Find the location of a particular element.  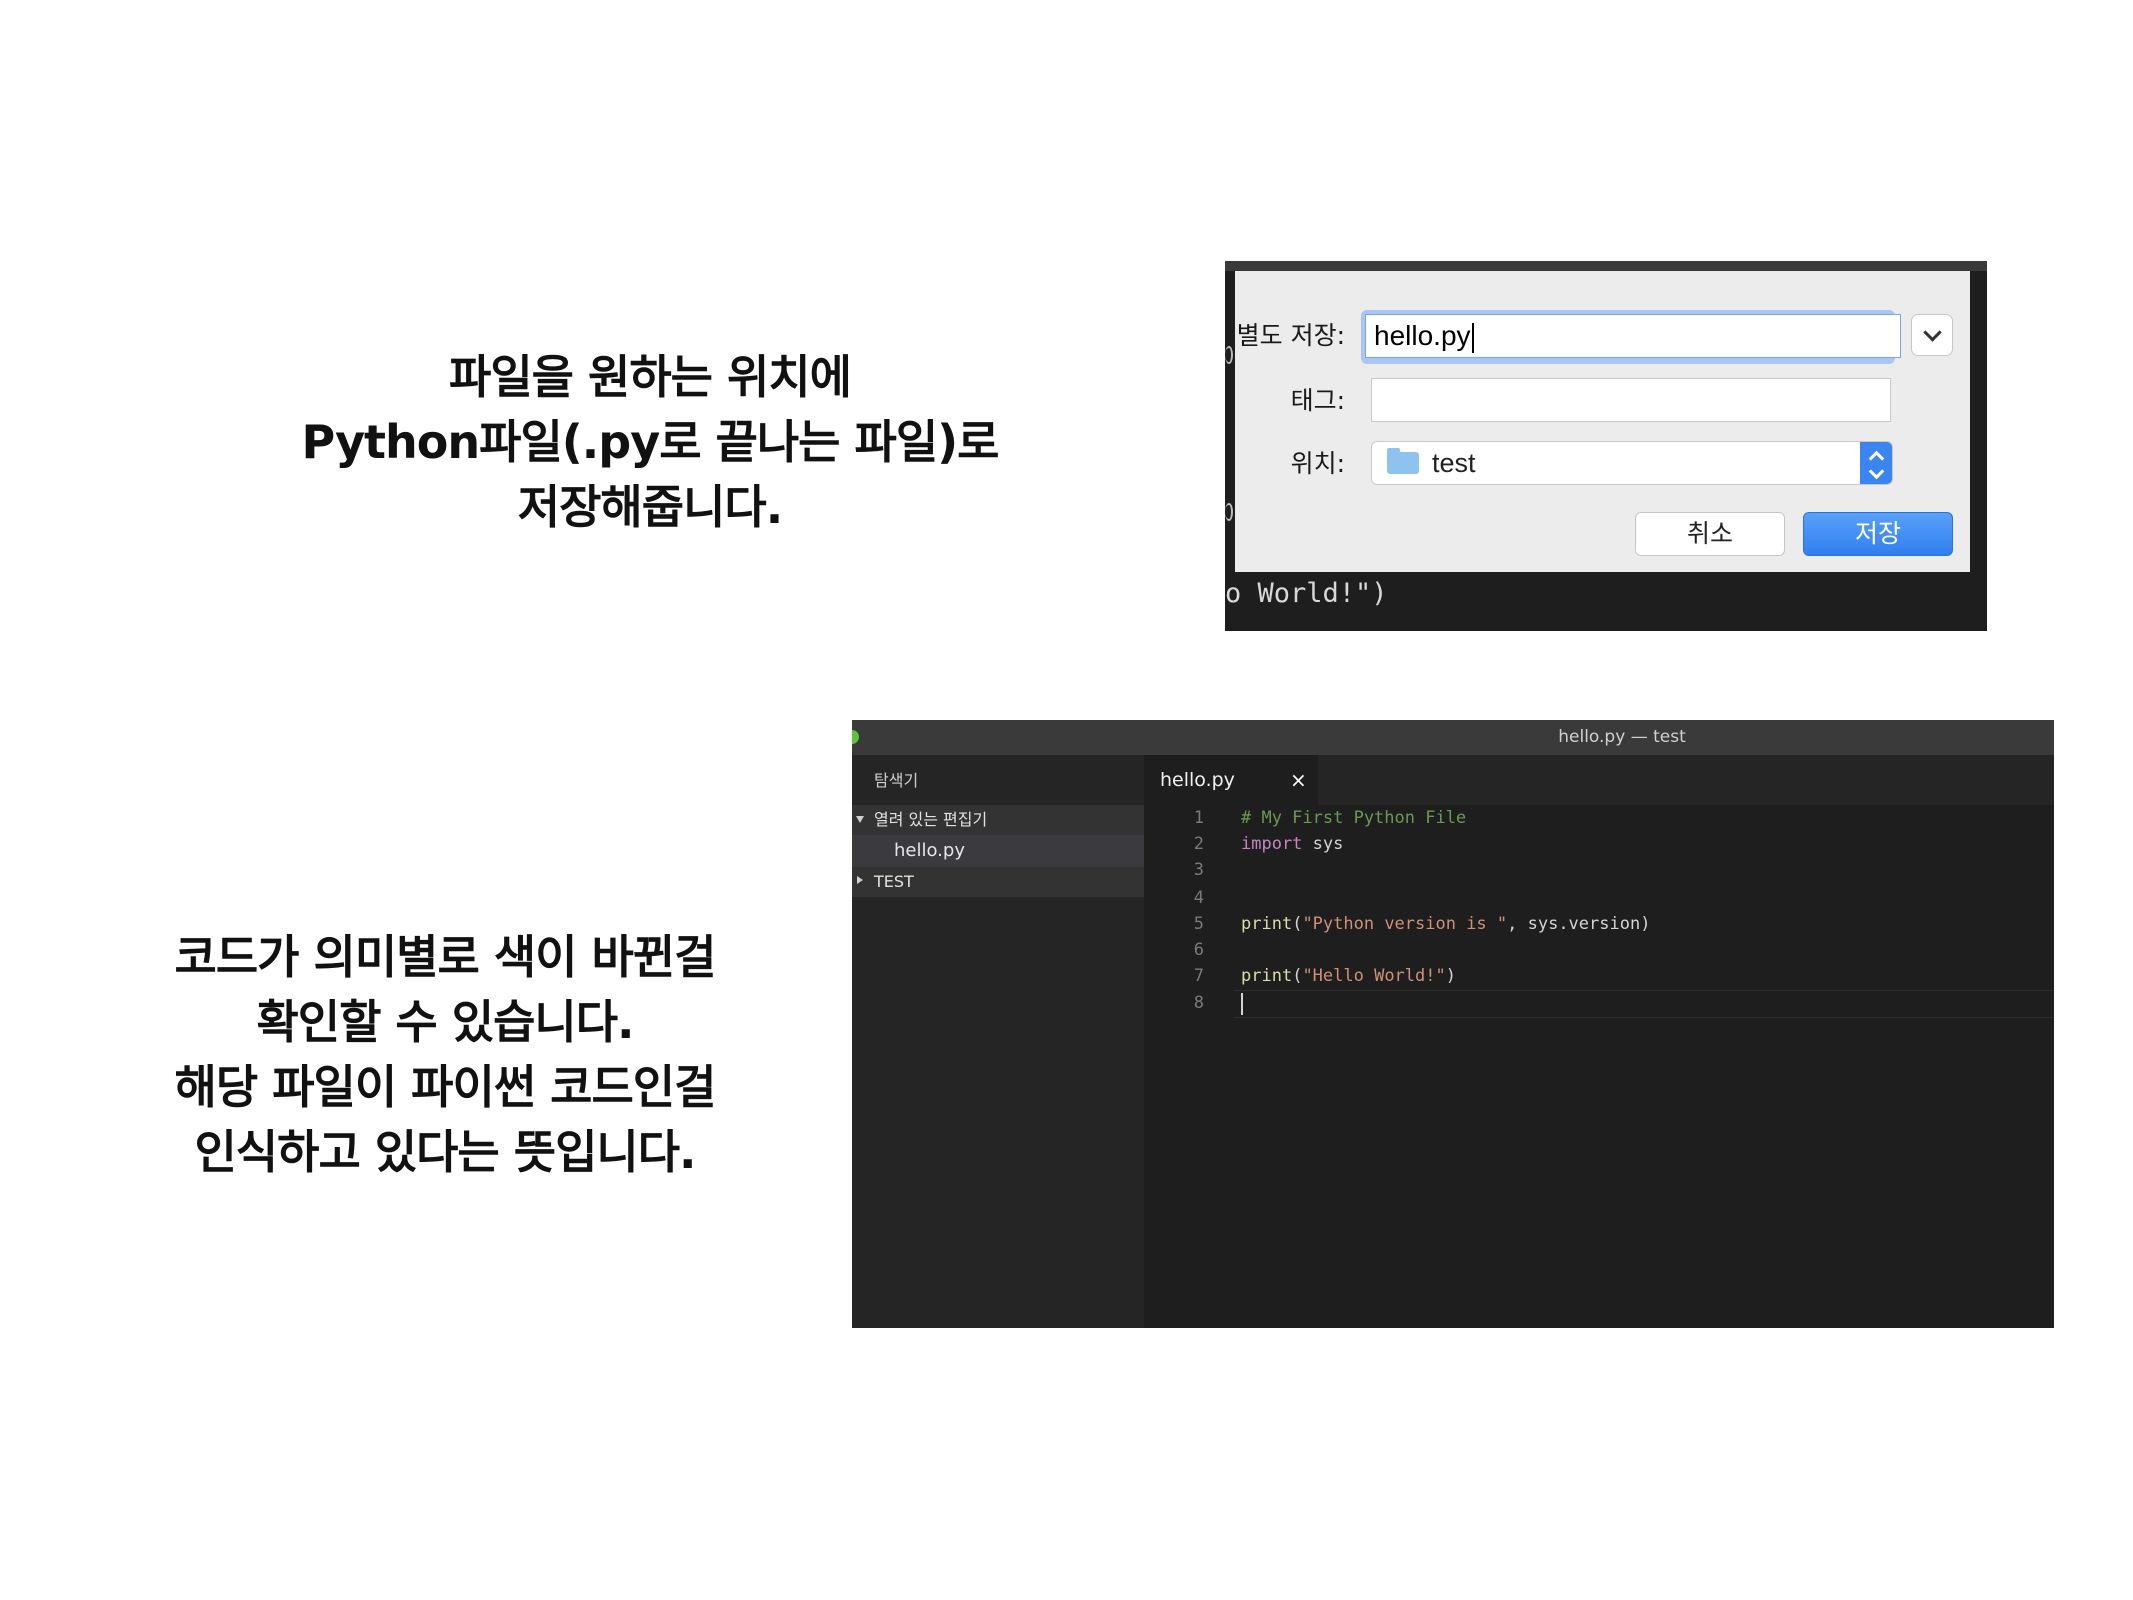

window-title: hello.py — test is located at coordinates (1622, 737).